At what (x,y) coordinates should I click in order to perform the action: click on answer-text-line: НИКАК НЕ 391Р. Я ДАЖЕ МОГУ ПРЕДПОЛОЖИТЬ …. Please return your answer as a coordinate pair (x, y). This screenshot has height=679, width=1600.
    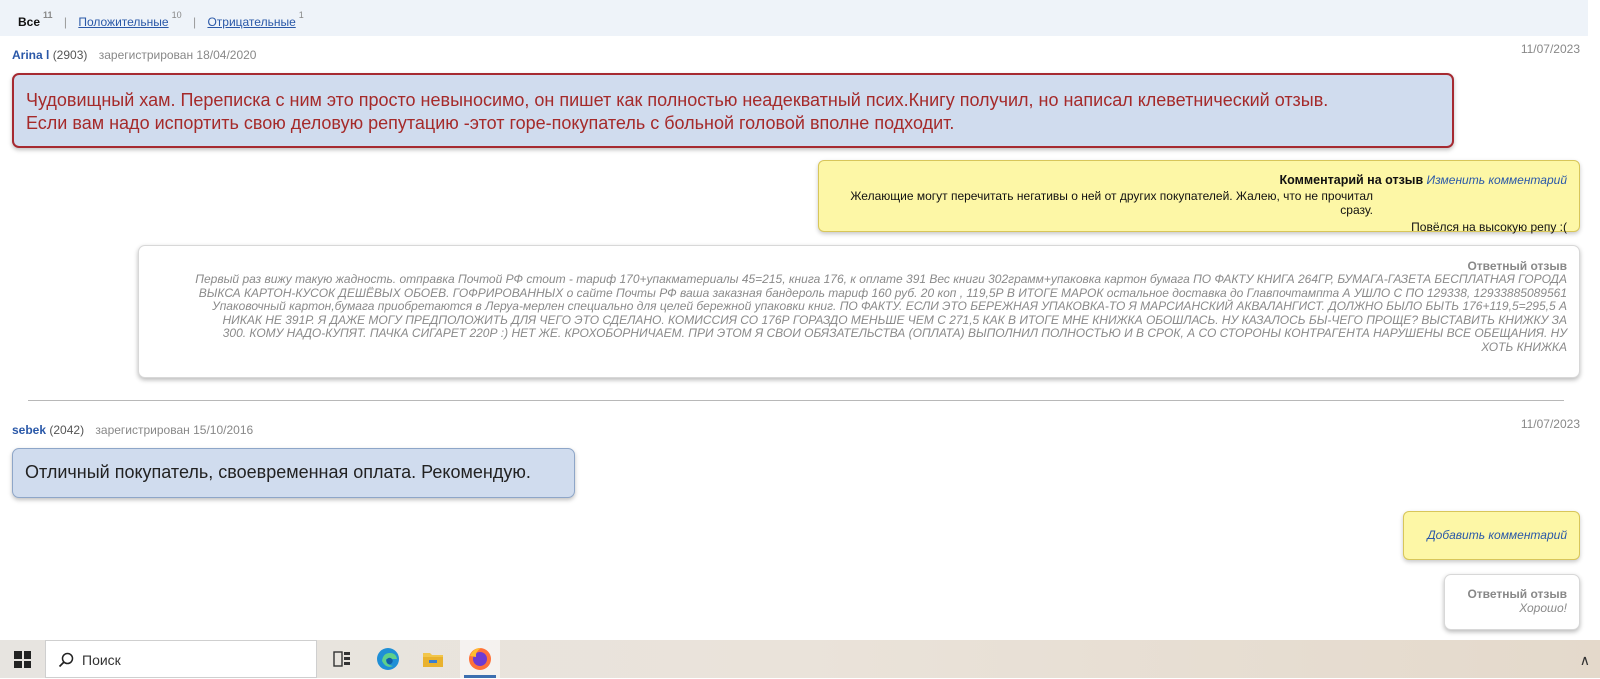
    Looking at the image, I should click on (895, 319).